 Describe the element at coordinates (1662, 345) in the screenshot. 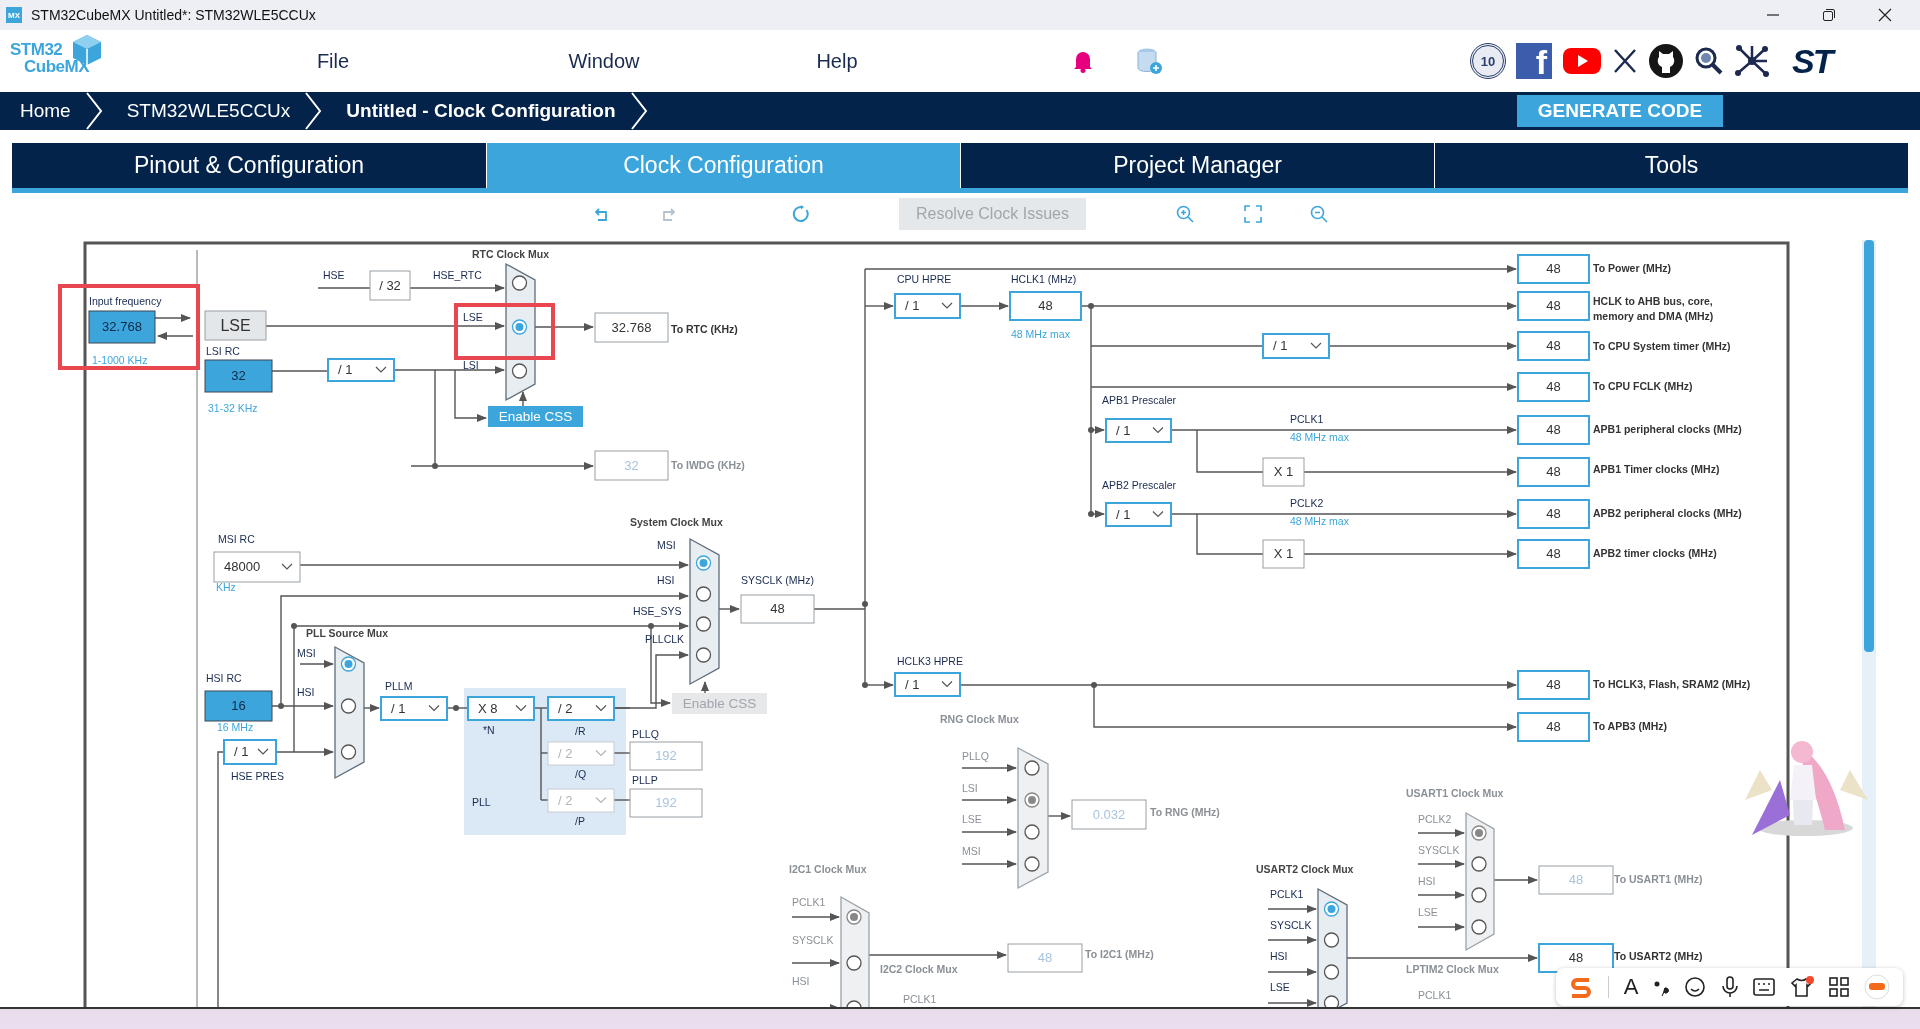

I see `diagram-label: To CPU System timer (MHz)` at that location.